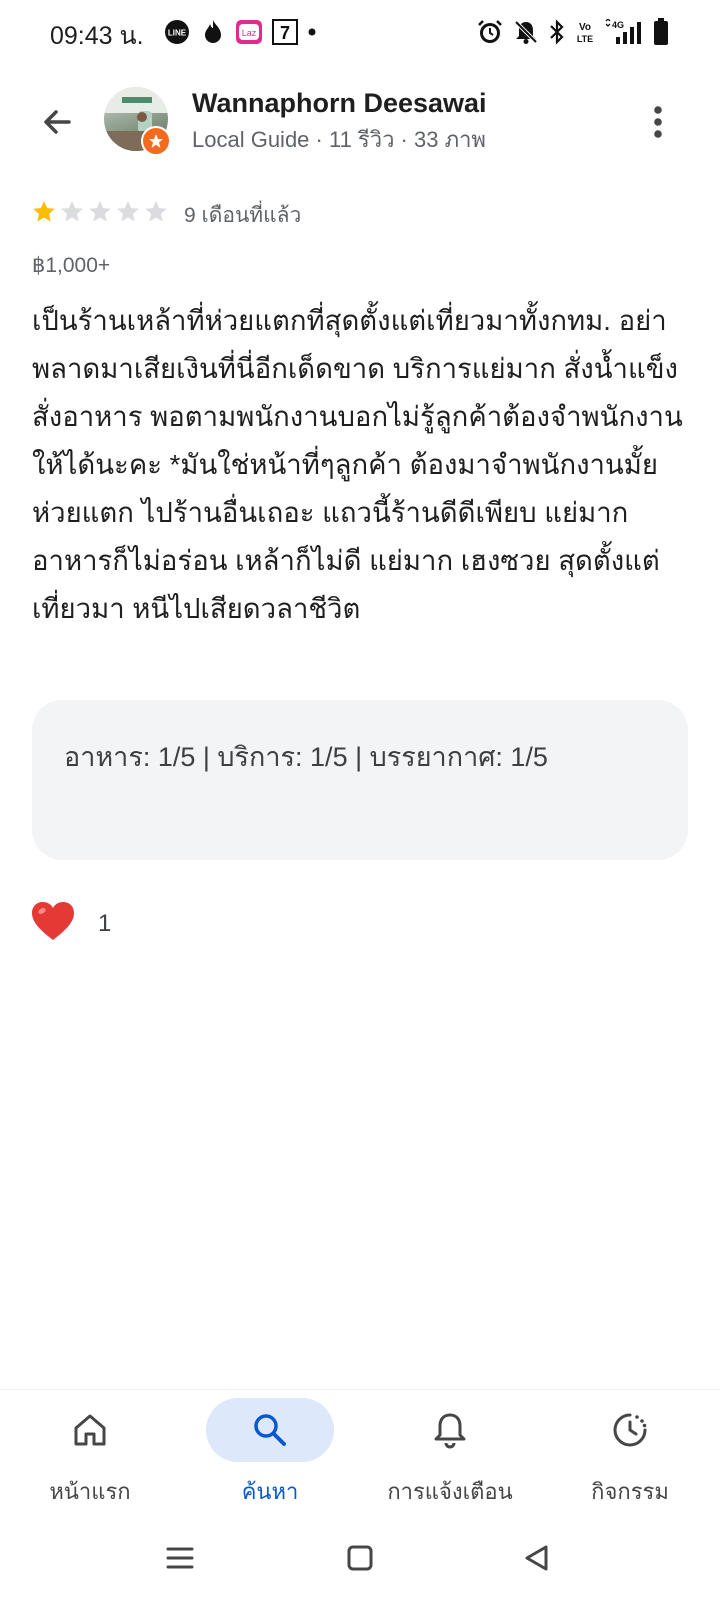 This screenshot has height=1600, width=720. I want to click on seven-eleven-icon: 7, so click(285, 32).